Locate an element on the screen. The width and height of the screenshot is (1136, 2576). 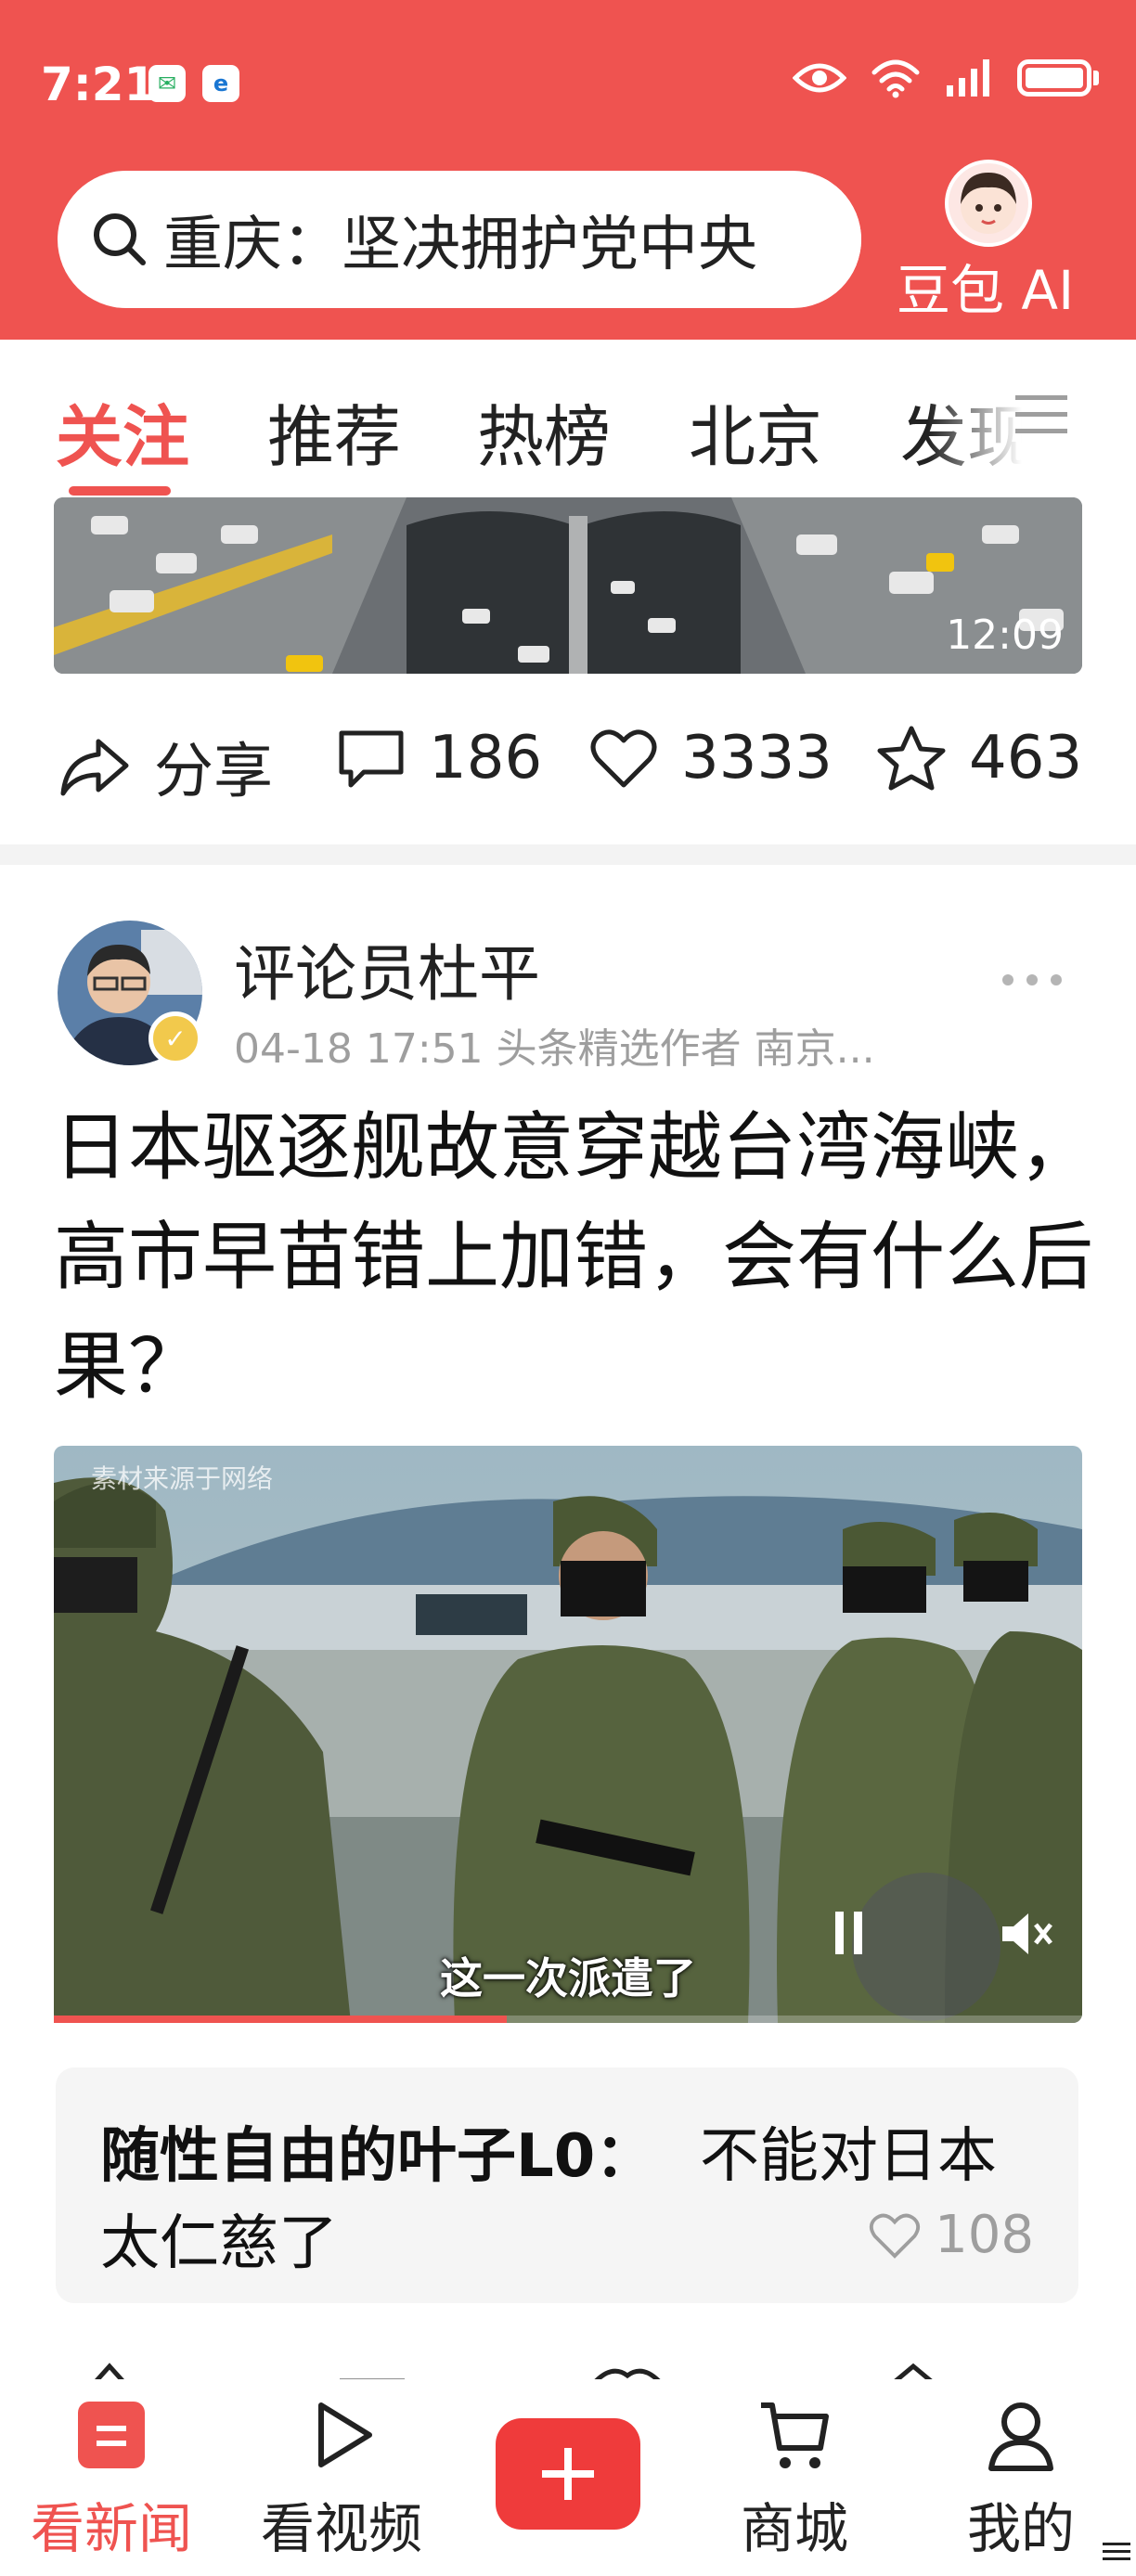
share-label: 分享 is located at coordinates (213, 772).